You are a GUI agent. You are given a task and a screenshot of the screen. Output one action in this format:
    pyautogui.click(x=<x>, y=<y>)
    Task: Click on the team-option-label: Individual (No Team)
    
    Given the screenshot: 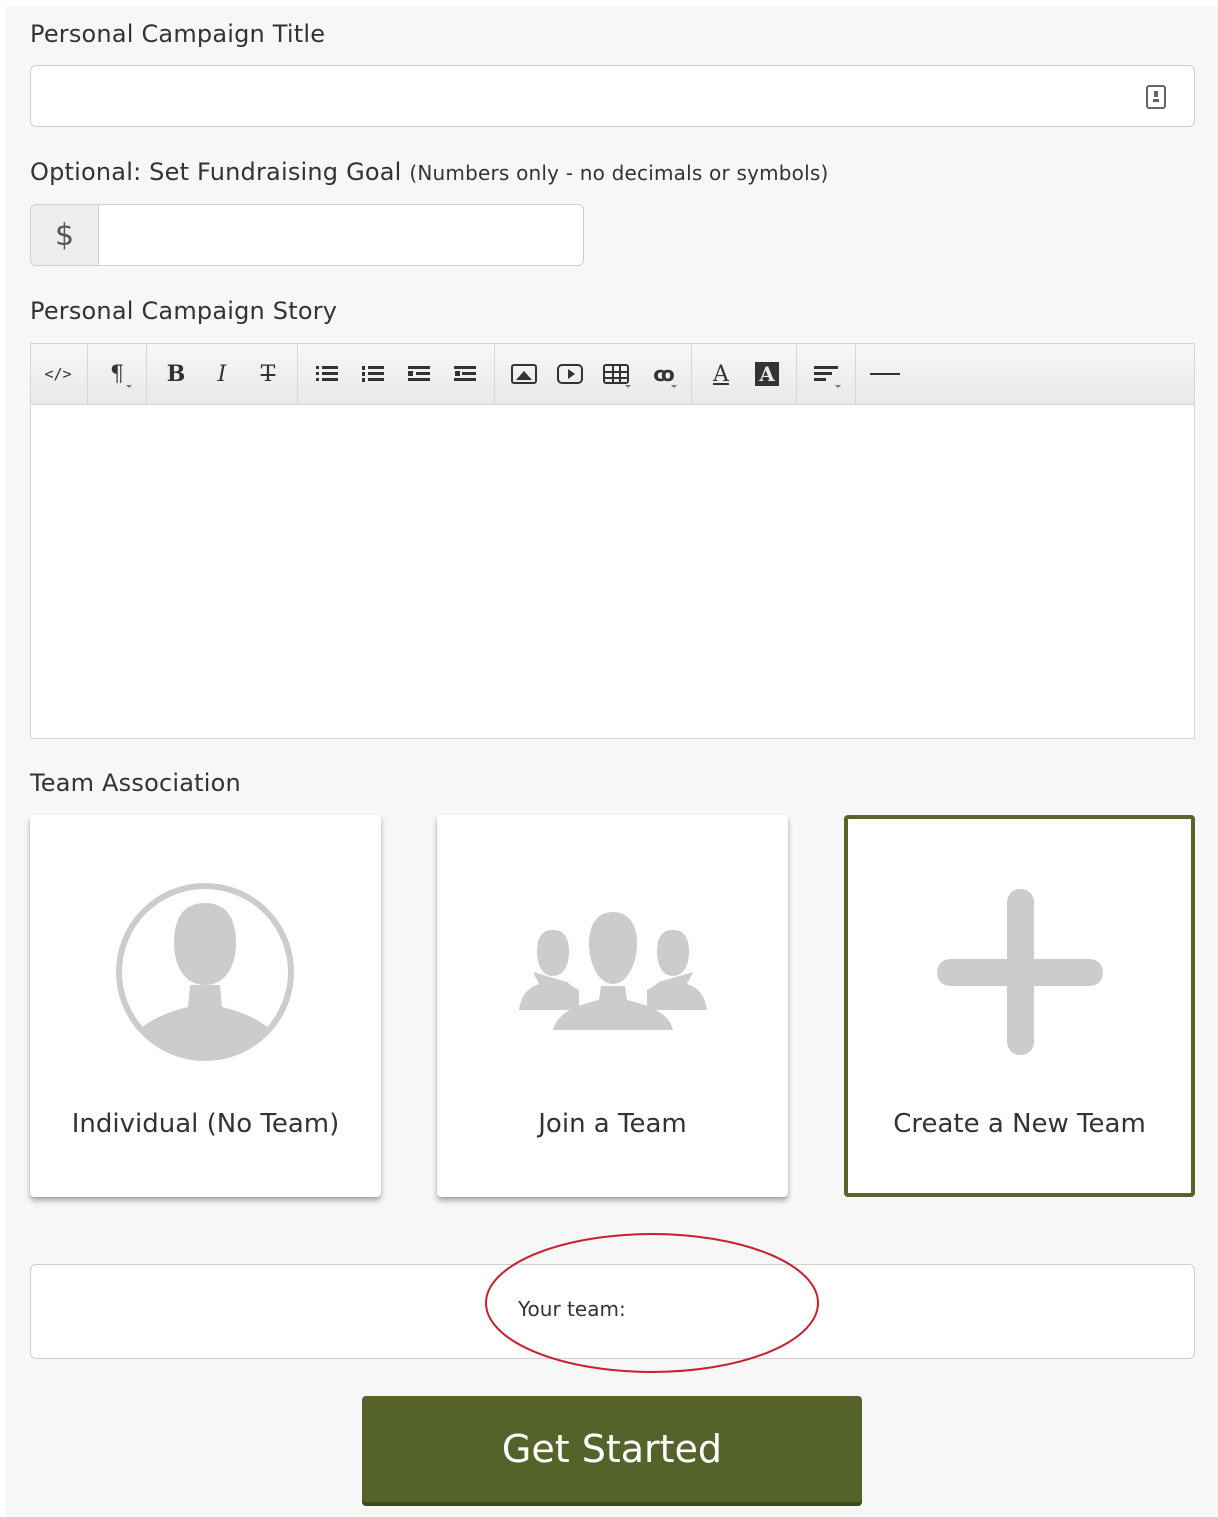 What is the action you would take?
    pyautogui.click(x=205, y=1124)
    